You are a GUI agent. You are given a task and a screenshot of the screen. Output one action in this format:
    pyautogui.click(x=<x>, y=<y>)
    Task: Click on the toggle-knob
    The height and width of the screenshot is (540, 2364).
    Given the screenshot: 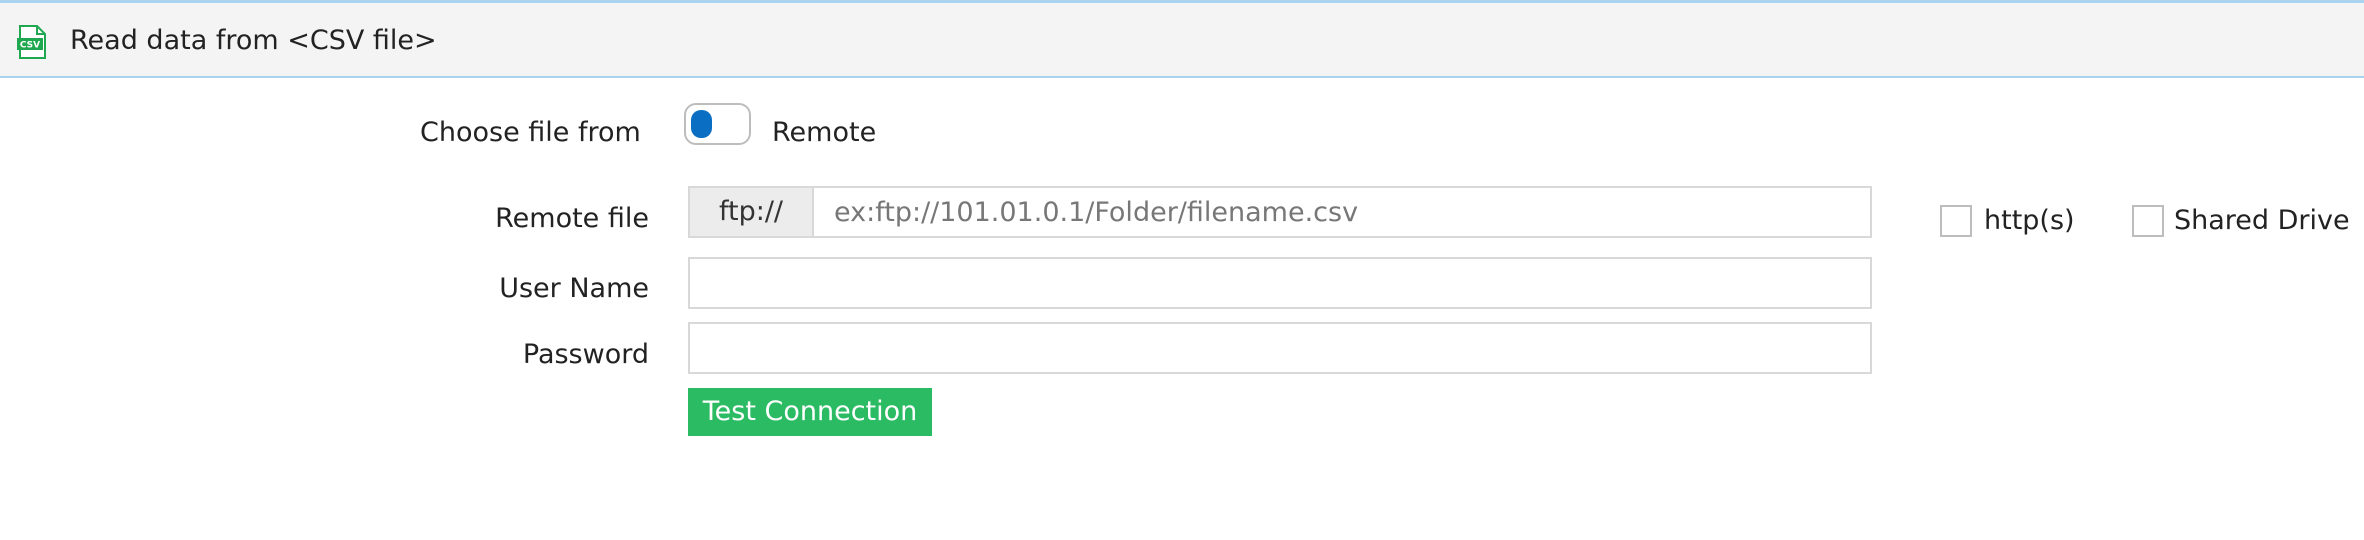 What is the action you would take?
    pyautogui.click(x=701, y=124)
    